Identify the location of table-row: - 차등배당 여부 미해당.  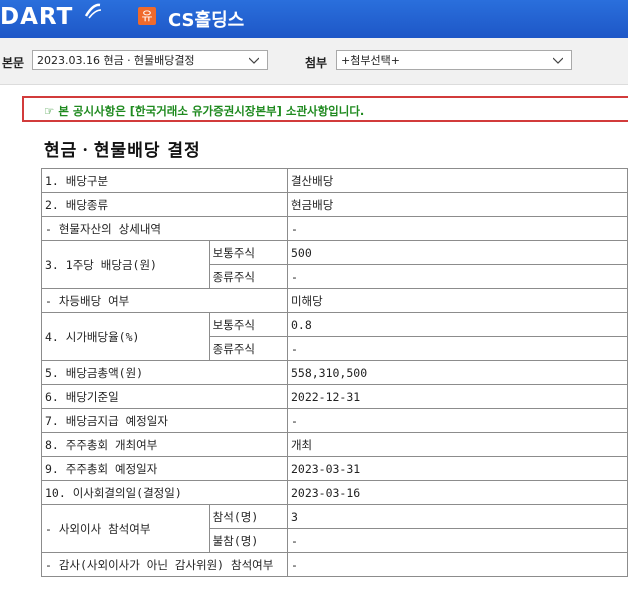
(334, 300).